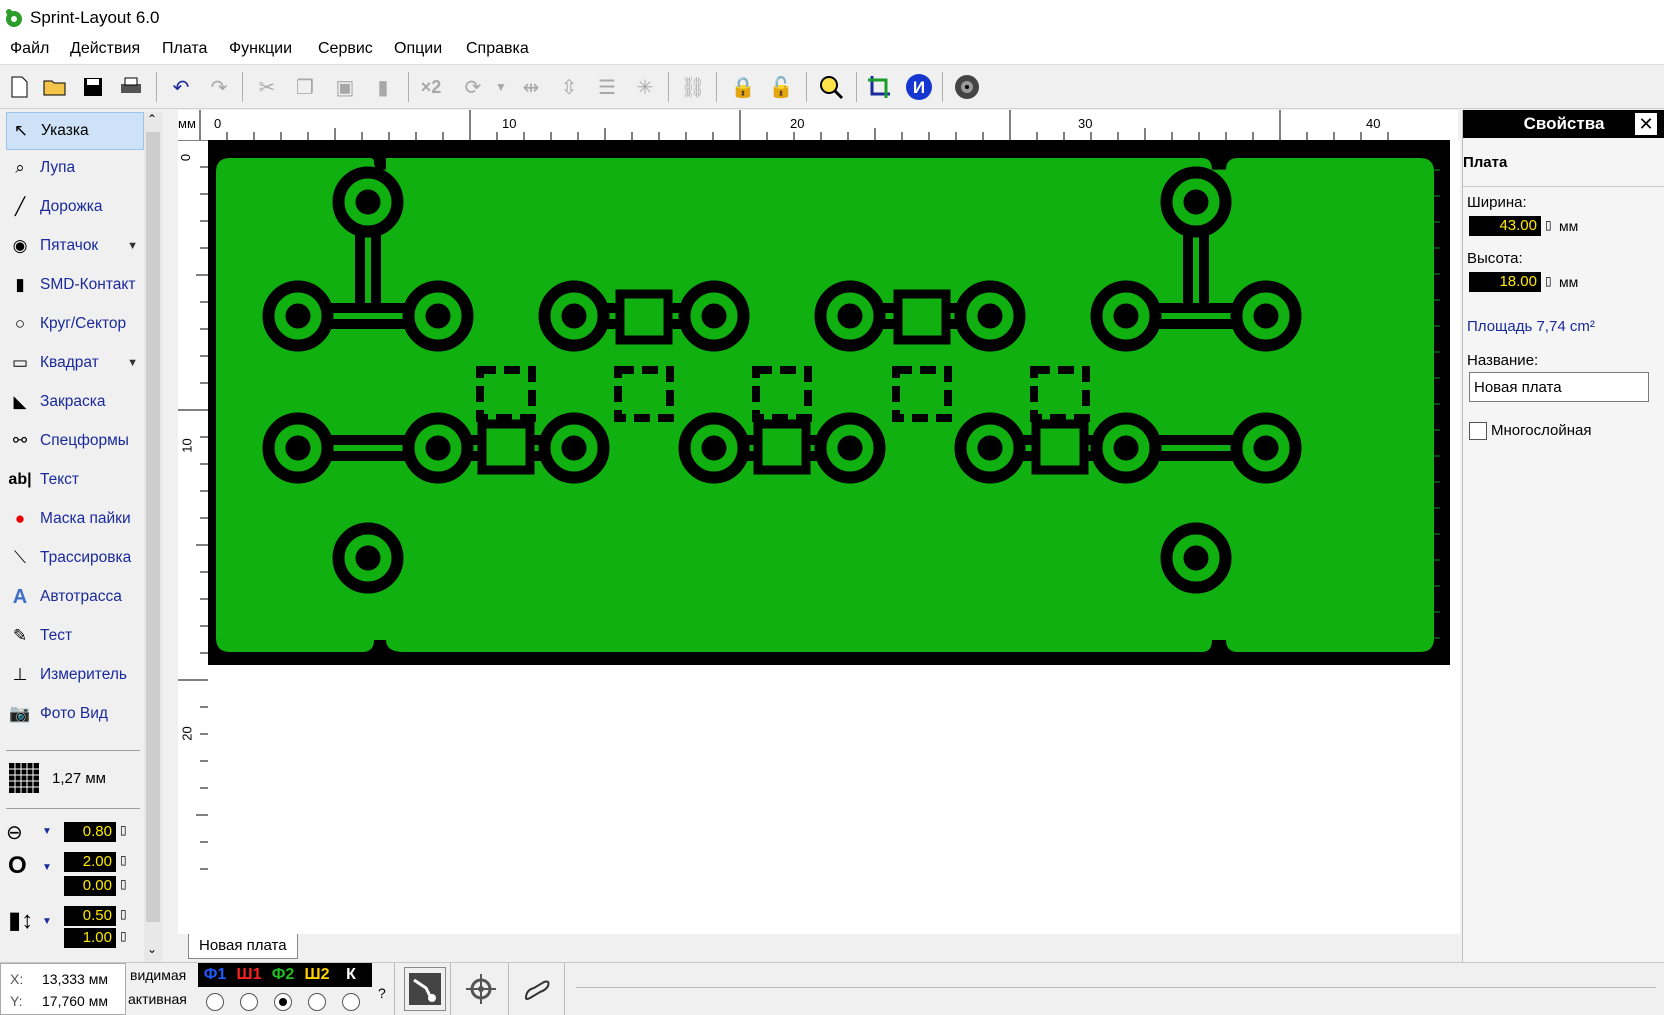 Image resolution: width=1664 pixels, height=1015 pixels. Describe the element at coordinates (153, 527) in the screenshot. I see `scroll-thumb` at that location.